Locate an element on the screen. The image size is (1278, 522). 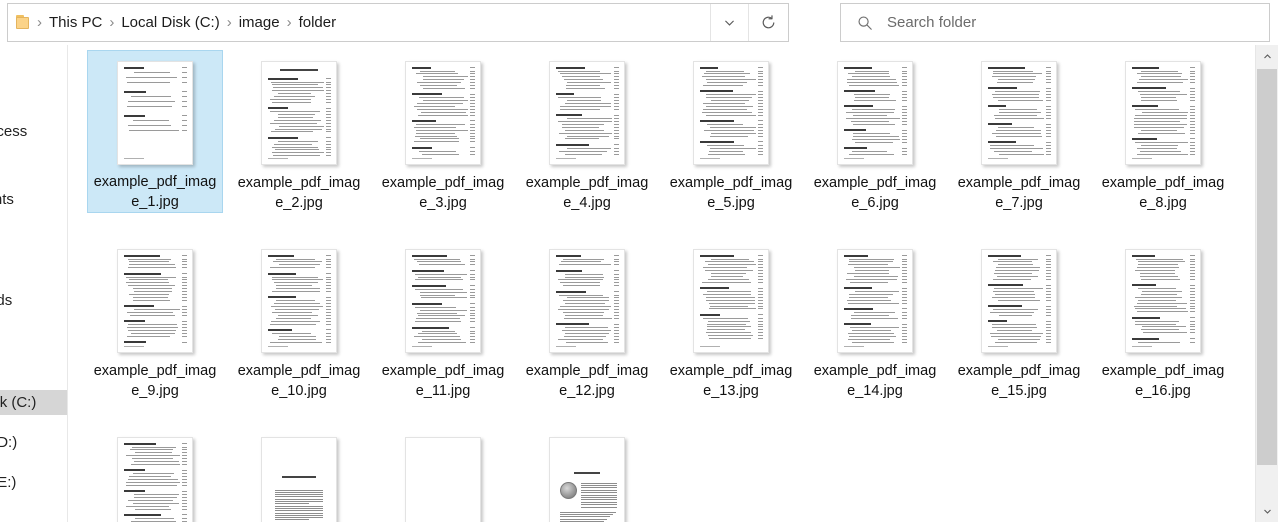
sidebar-item-quick-access: Quick access is located at coordinates (33, 131).